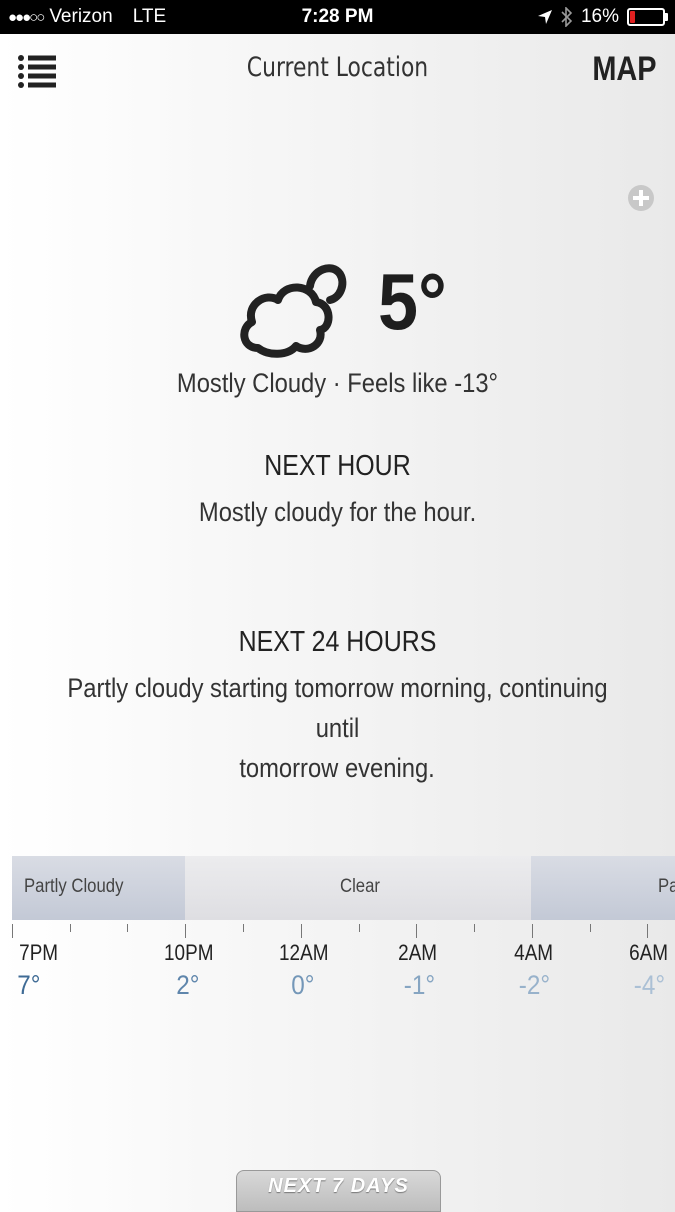  I want to click on timeline-band-clear: Clear, so click(358, 888).